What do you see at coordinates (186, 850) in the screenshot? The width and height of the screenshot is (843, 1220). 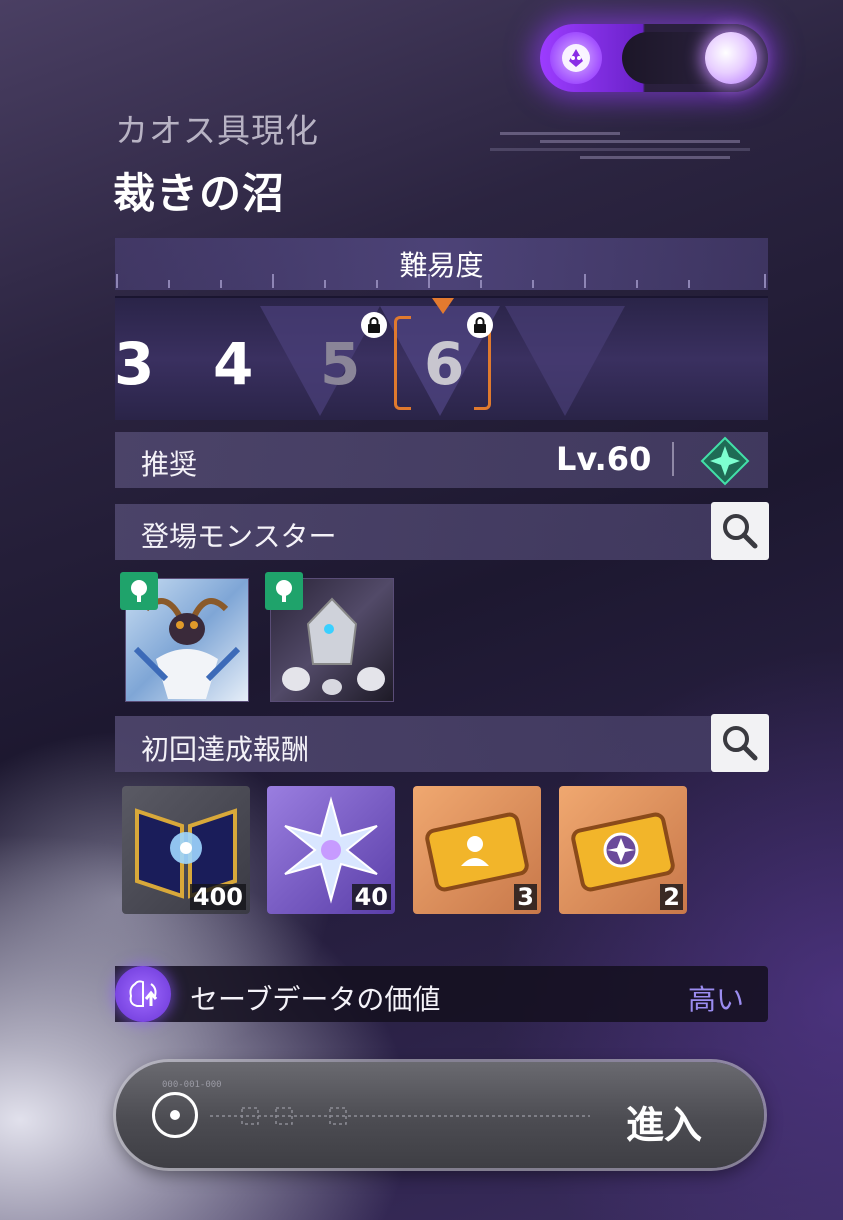 I see `reward-item: 400` at bounding box center [186, 850].